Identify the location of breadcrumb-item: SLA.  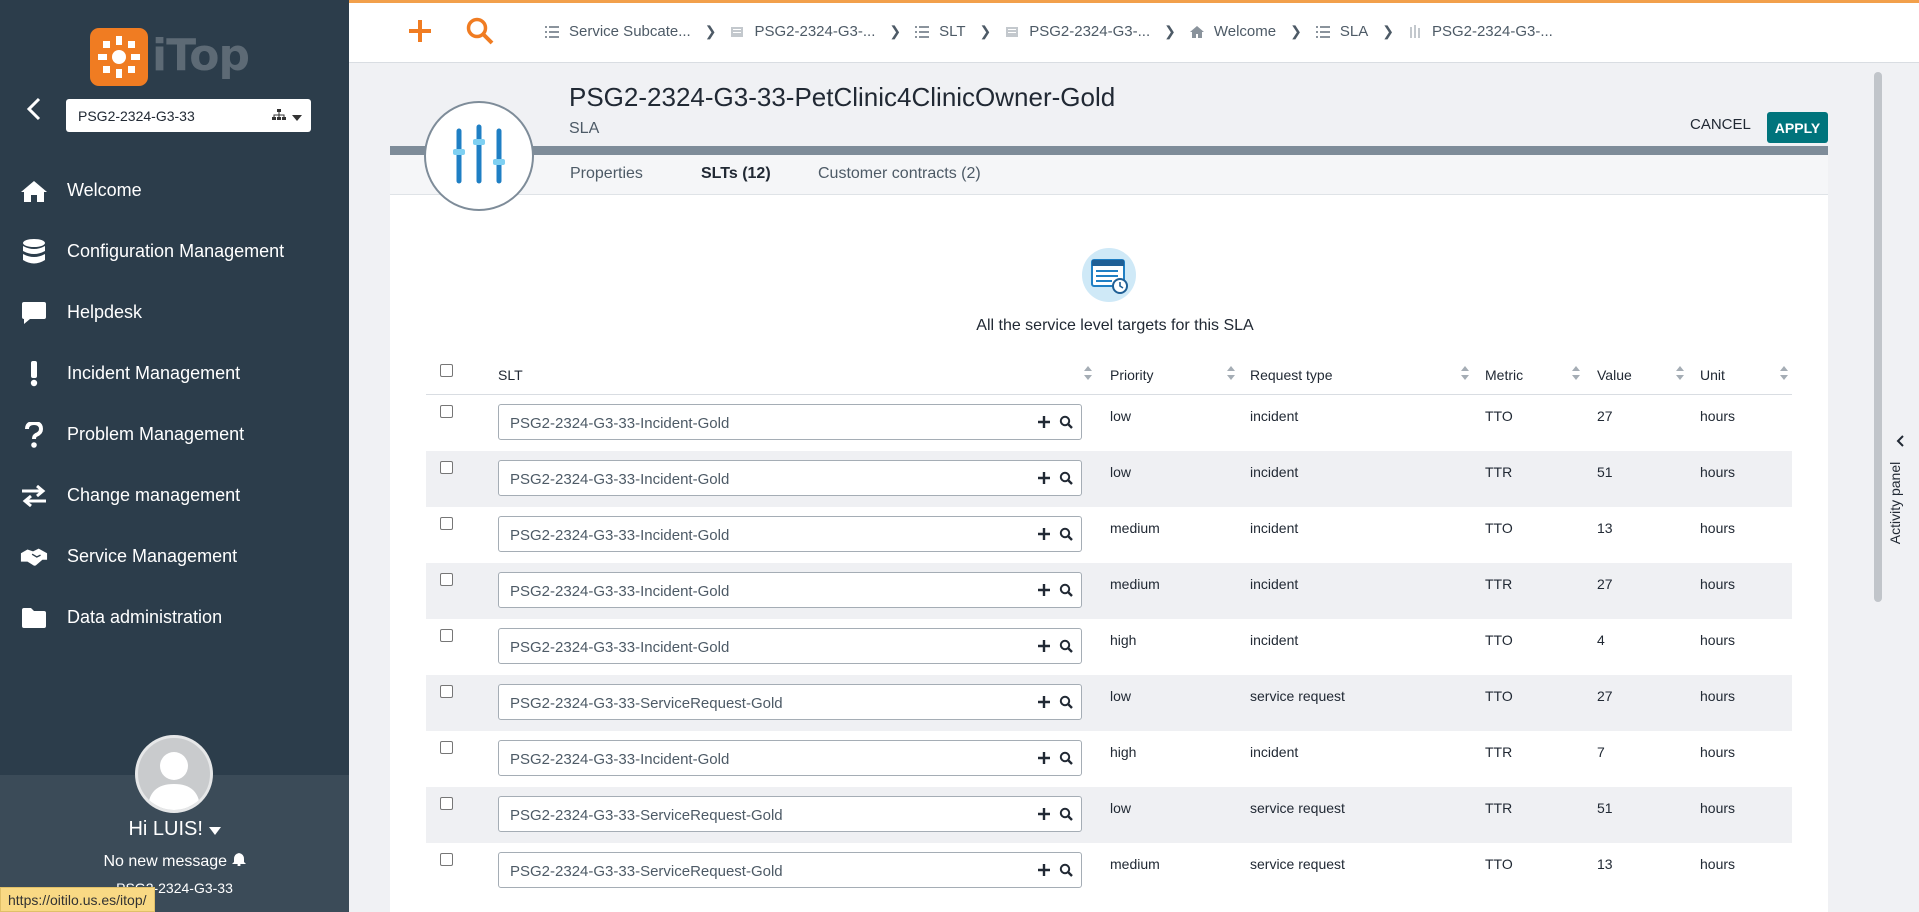
(1341, 31).